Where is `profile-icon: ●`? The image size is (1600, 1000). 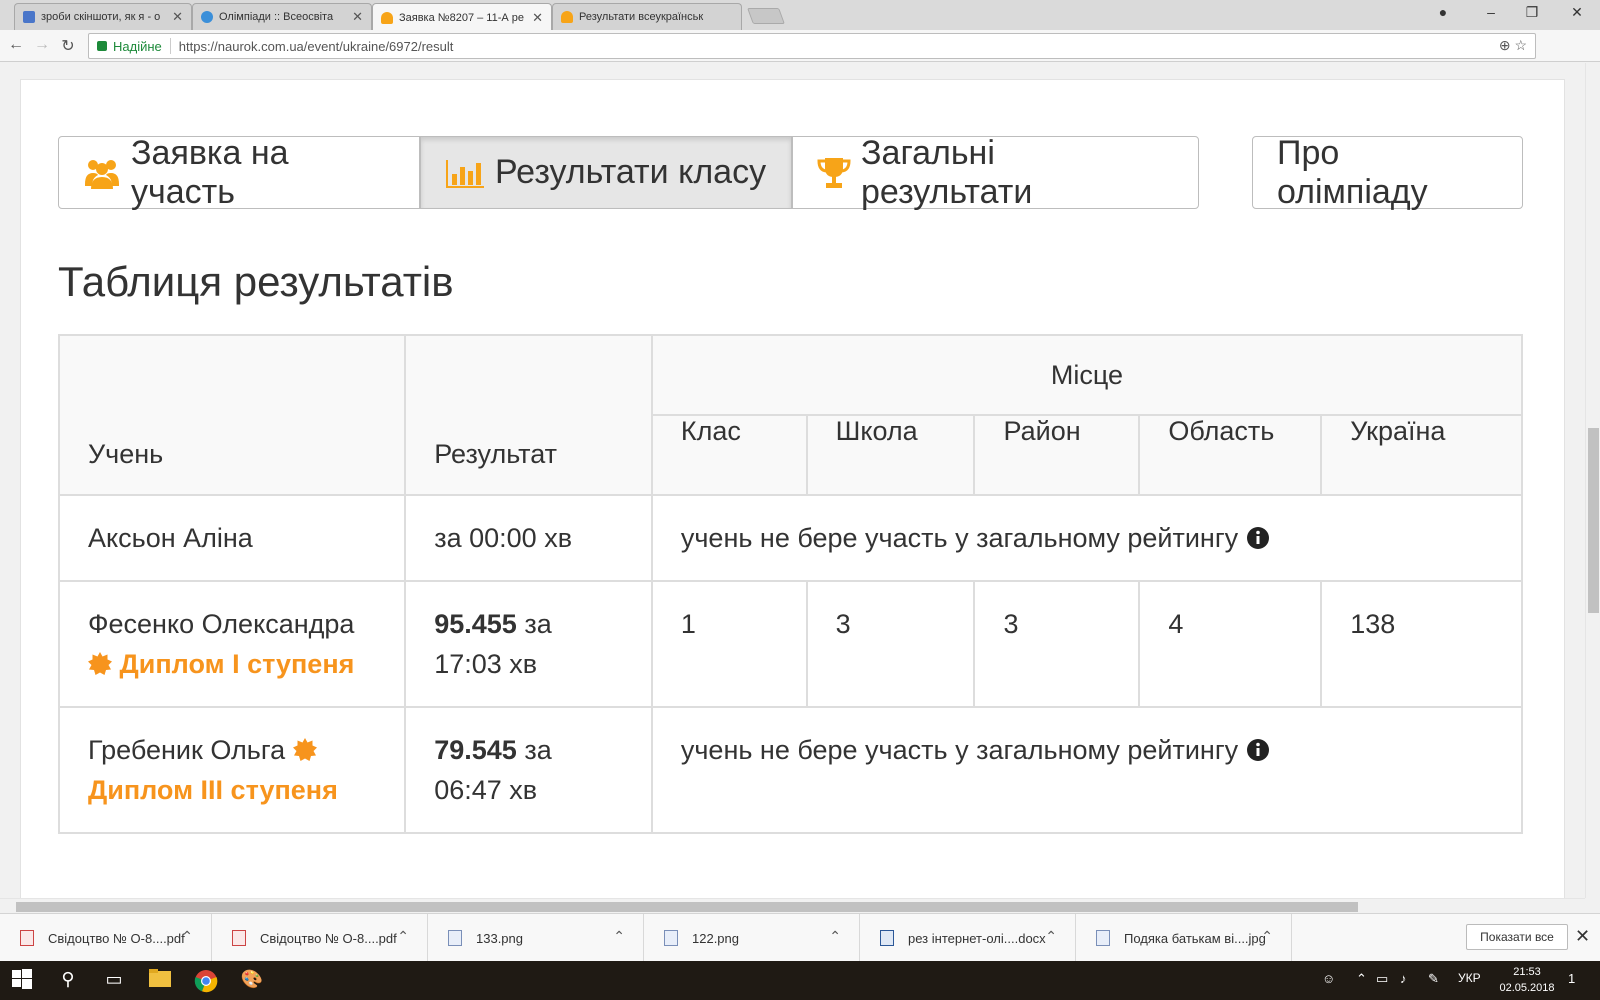
profile-icon: ● is located at coordinates (1443, 12).